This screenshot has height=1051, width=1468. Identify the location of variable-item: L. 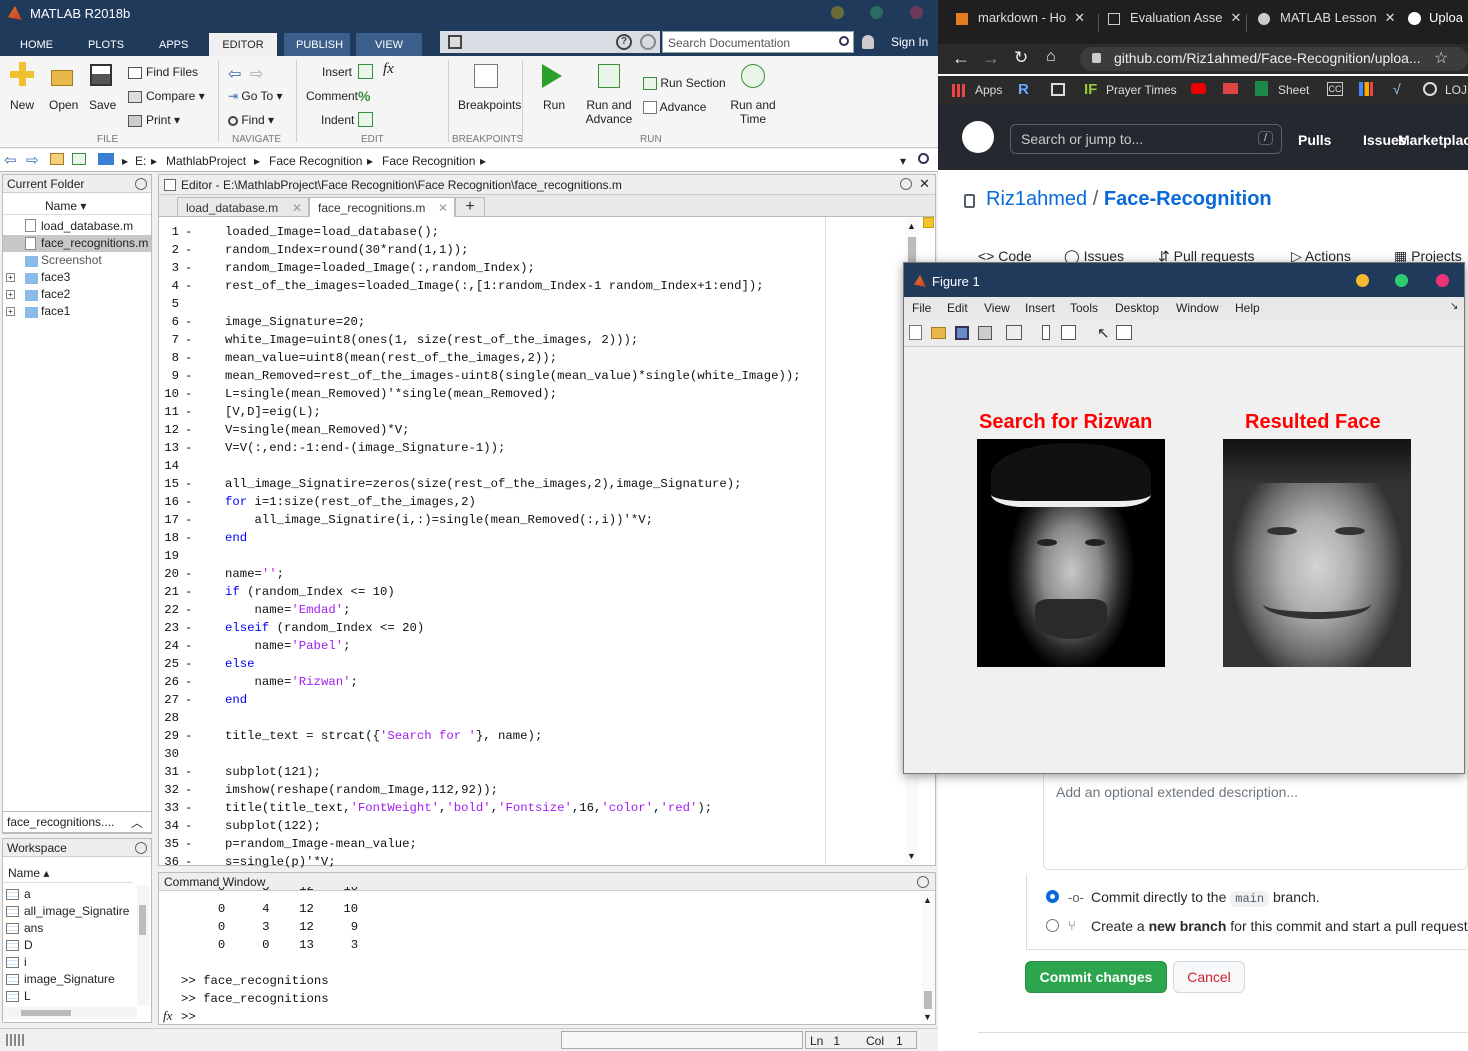
(27, 996).